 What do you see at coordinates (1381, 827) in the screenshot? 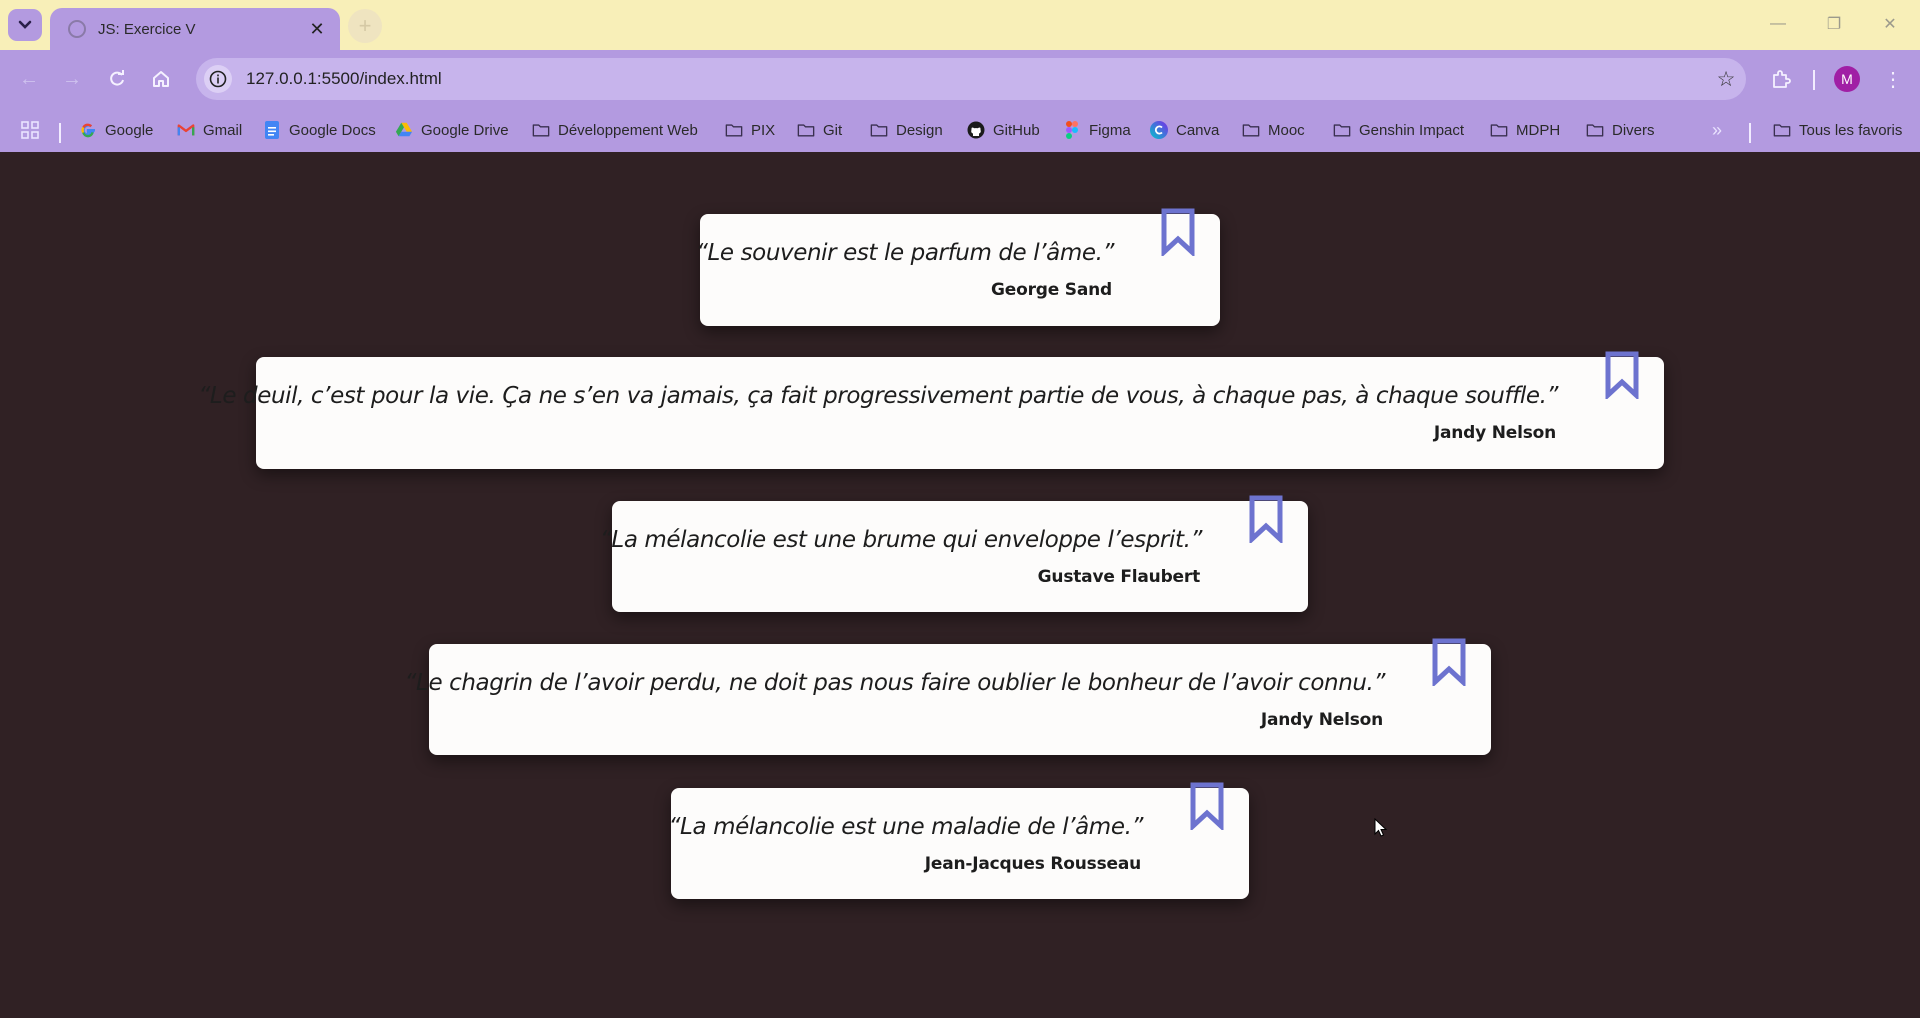
I see `mouse-cursor-icon` at bounding box center [1381, 827].